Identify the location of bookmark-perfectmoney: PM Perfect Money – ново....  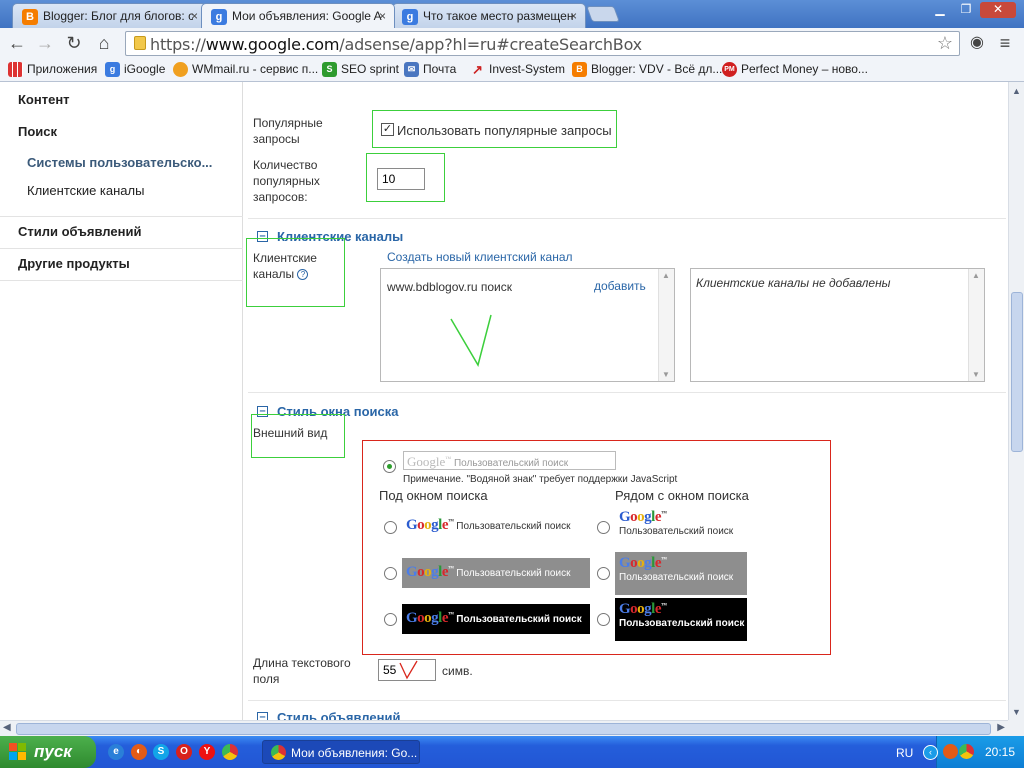
(795, 69).